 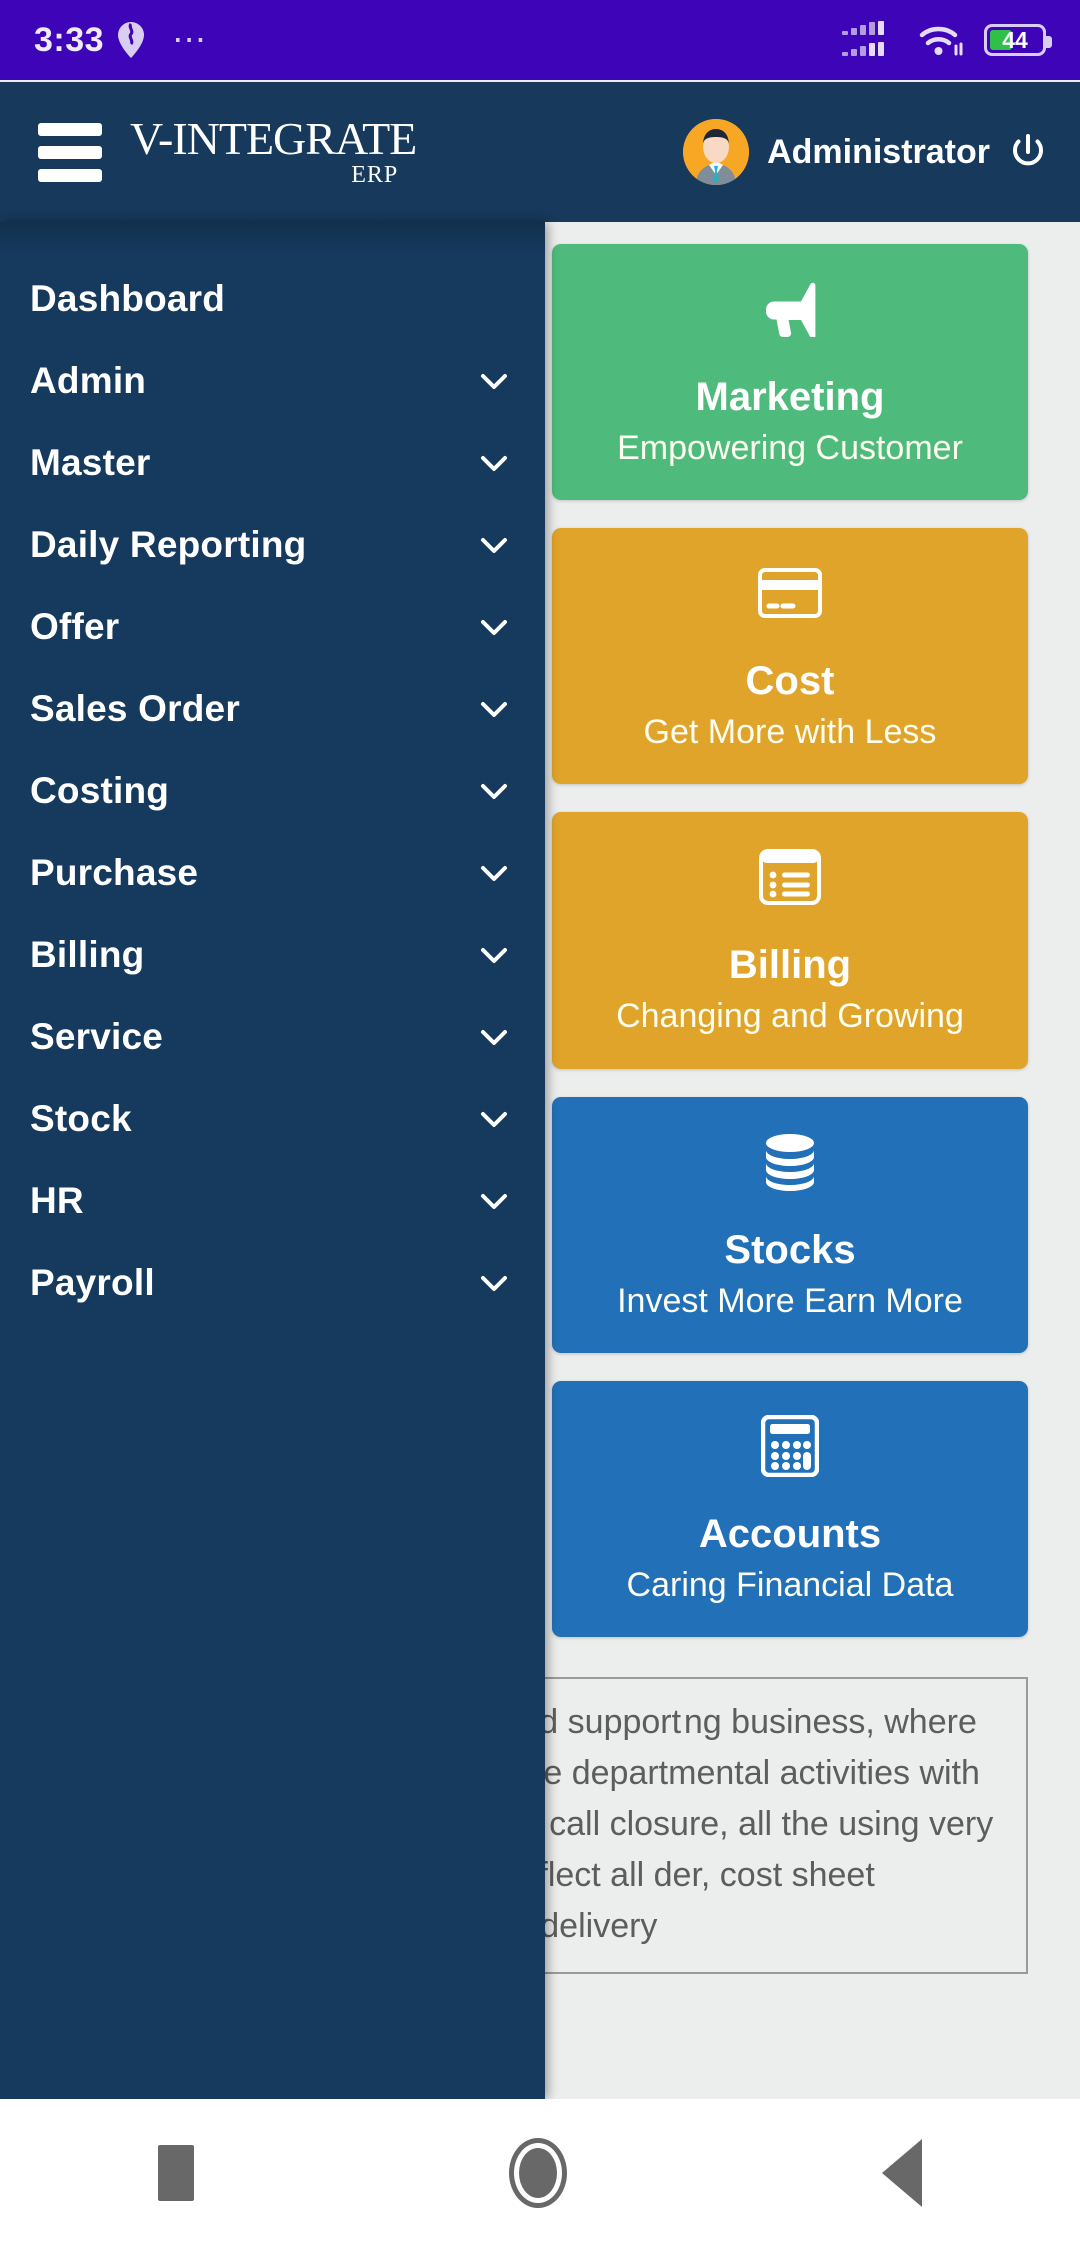 What do you see at coordinates (87, 954) in the screenshot?
I see `sidebar-item-label: Billing` at bounding box center [87, 954].